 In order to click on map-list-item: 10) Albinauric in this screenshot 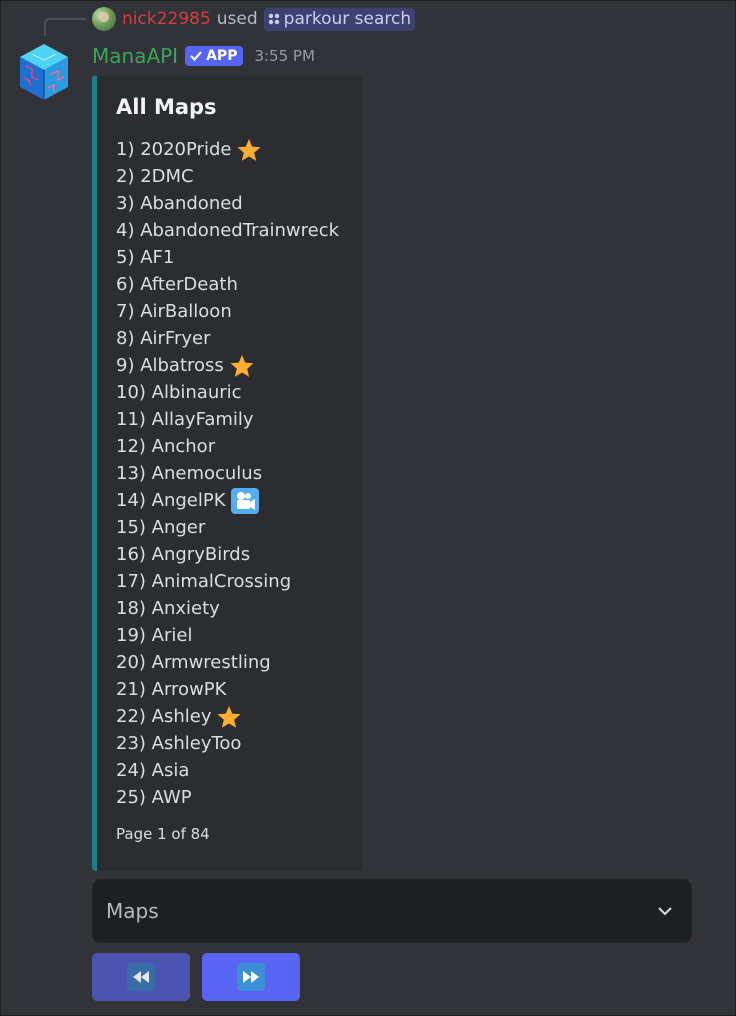, I will do `click(227, 392)`.